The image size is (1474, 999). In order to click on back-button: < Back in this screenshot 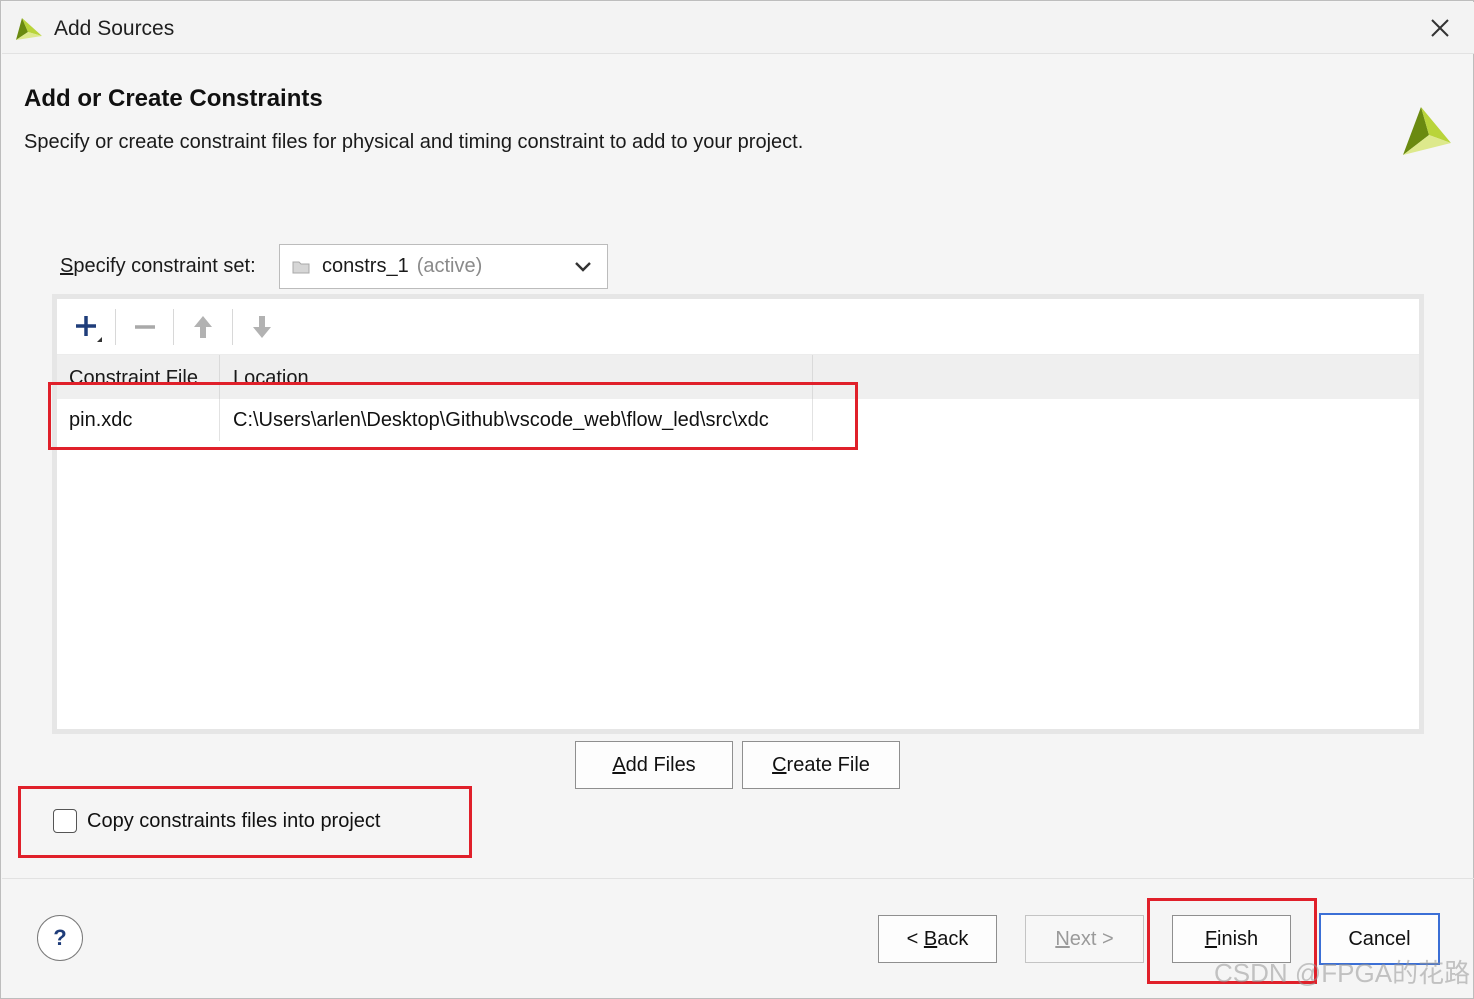, I will do `click(937, 939)`.